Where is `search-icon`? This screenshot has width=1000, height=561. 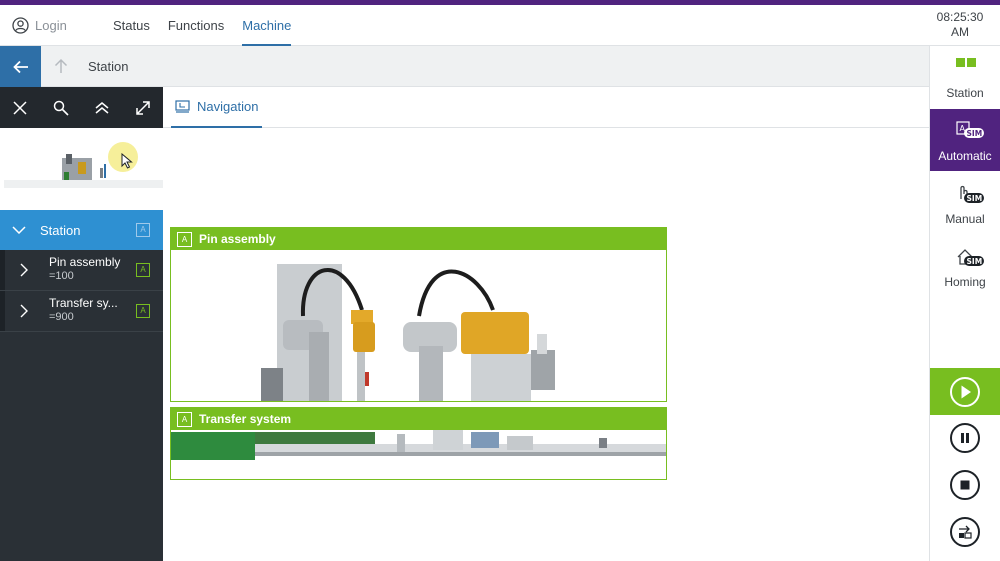
search-icon is located at coordinates (61, 108).